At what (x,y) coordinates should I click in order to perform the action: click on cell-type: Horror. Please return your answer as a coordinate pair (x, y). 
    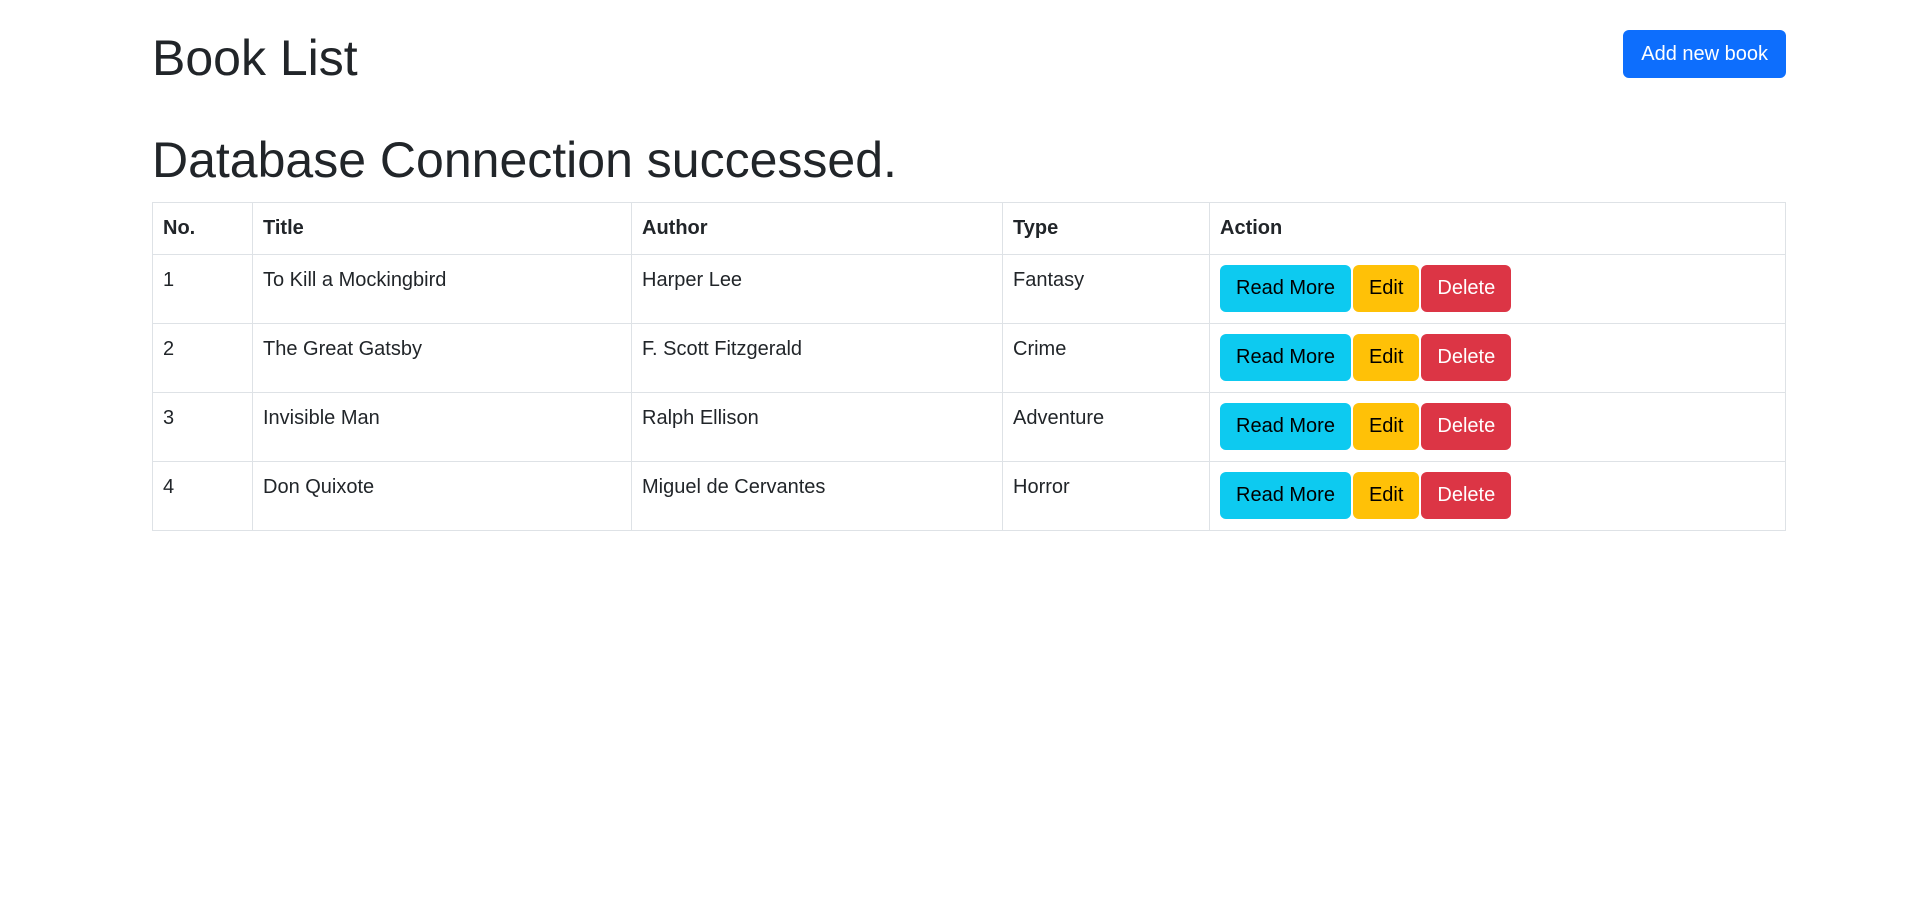
    Looking at the image, I should click on (1106, 496).